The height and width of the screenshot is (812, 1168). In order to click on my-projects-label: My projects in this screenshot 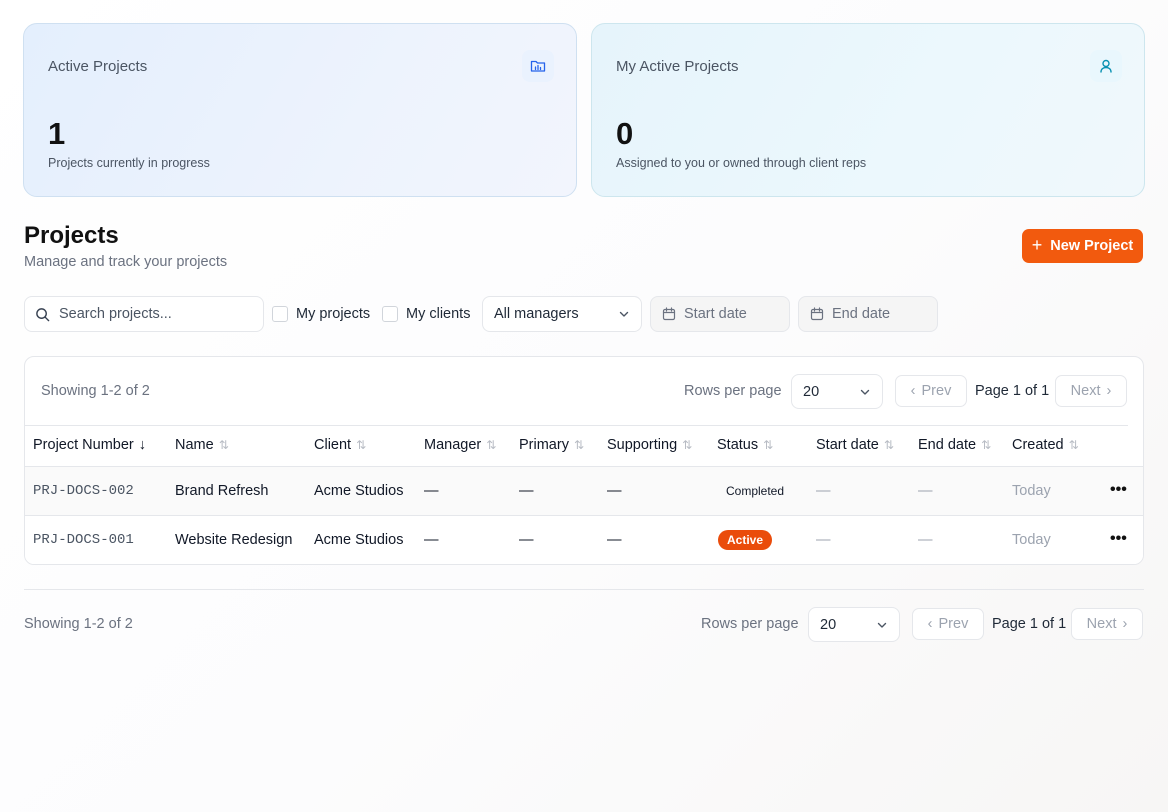, I will do `click(333, 314)`.